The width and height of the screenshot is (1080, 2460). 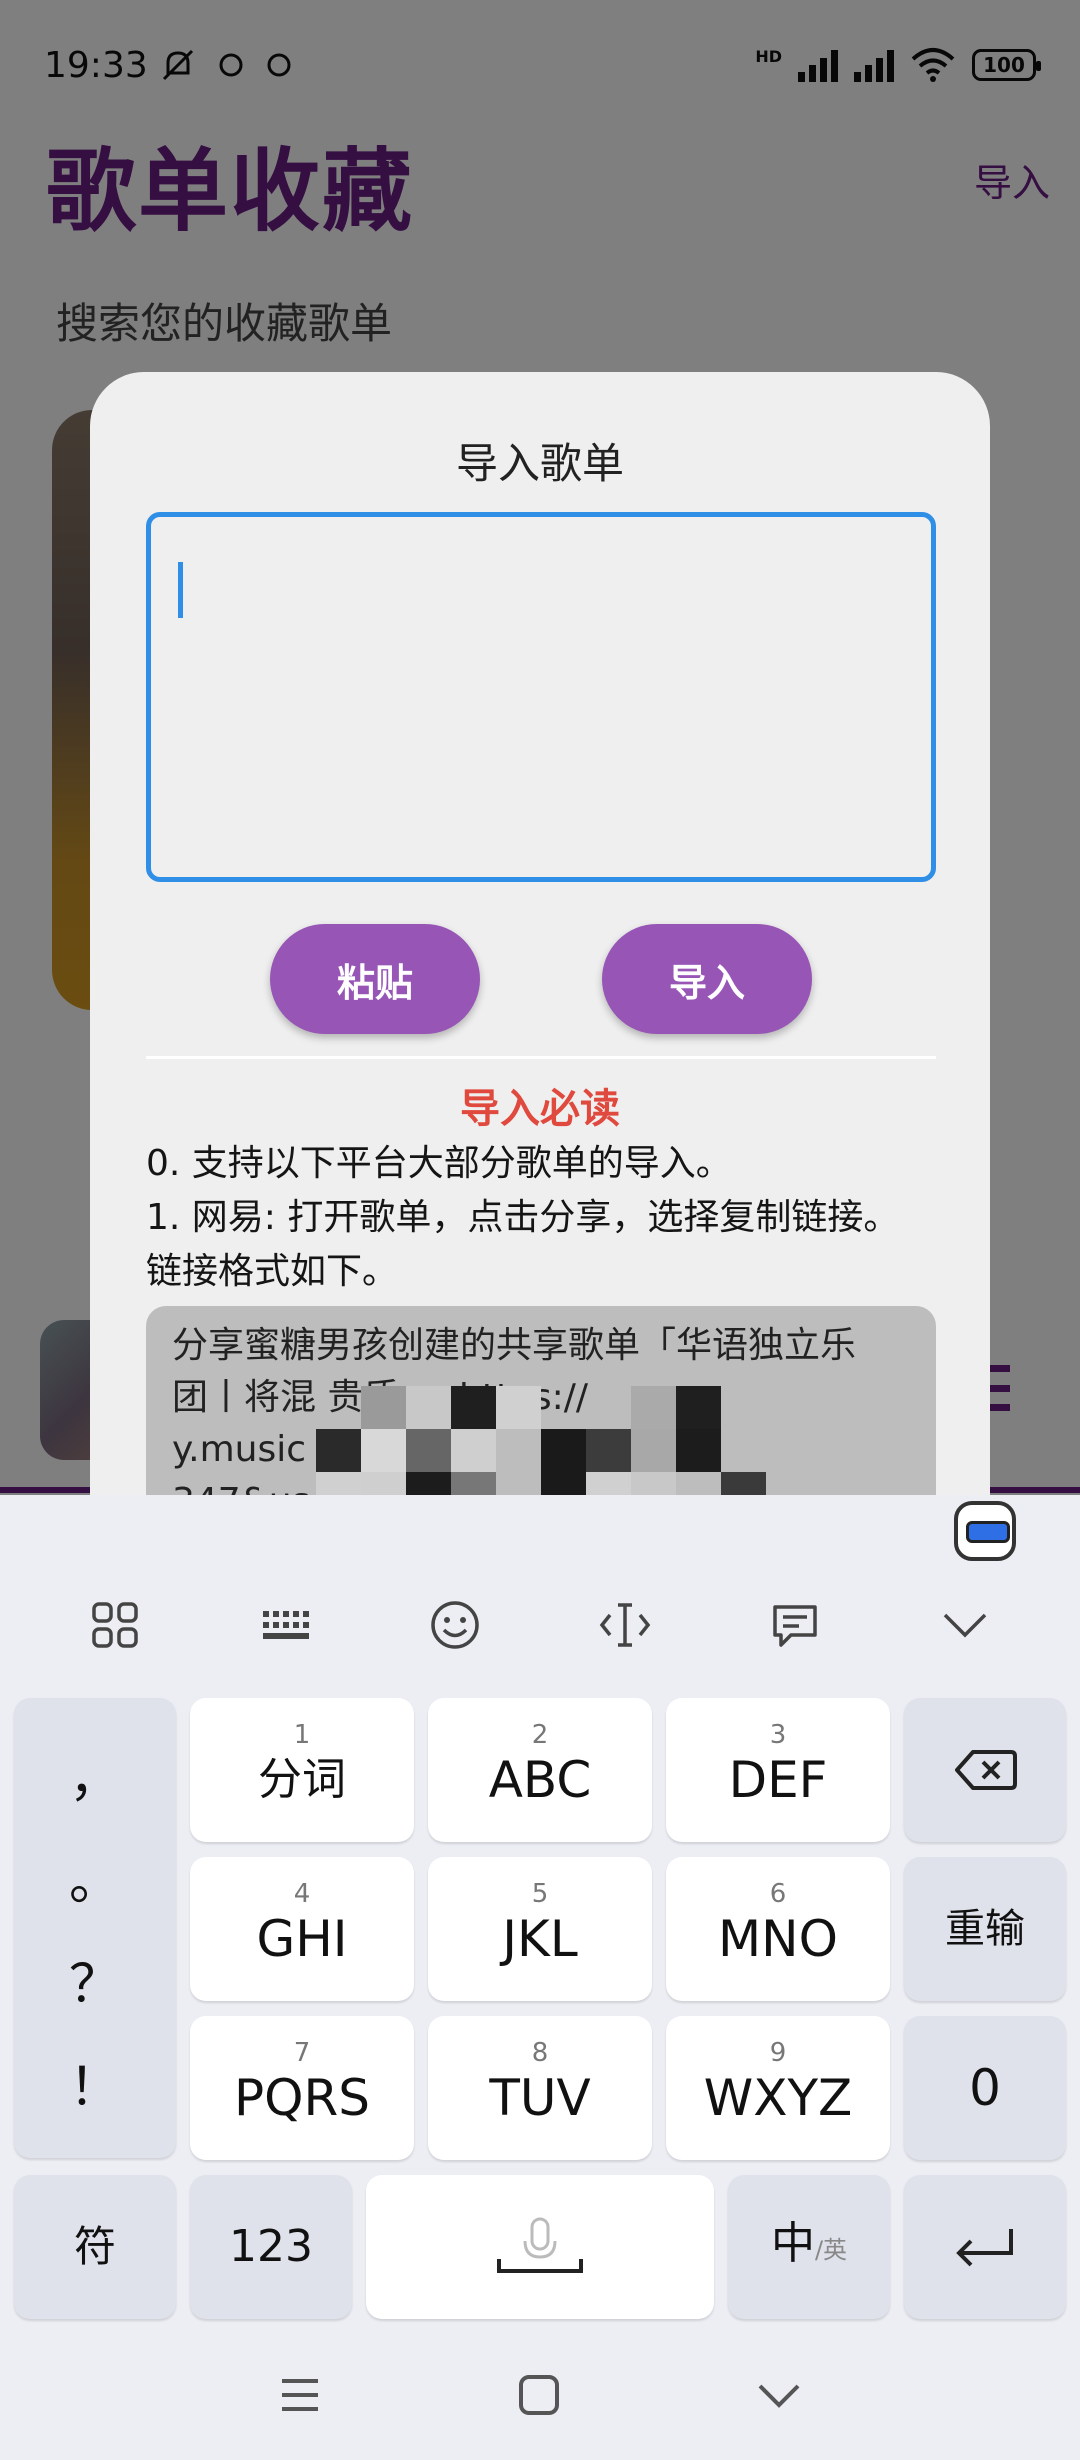 What do you see at coordinates (778, 1770) in the screenshot?
I see `key-3: 3 DEF` at bounding box center [778, 1770].